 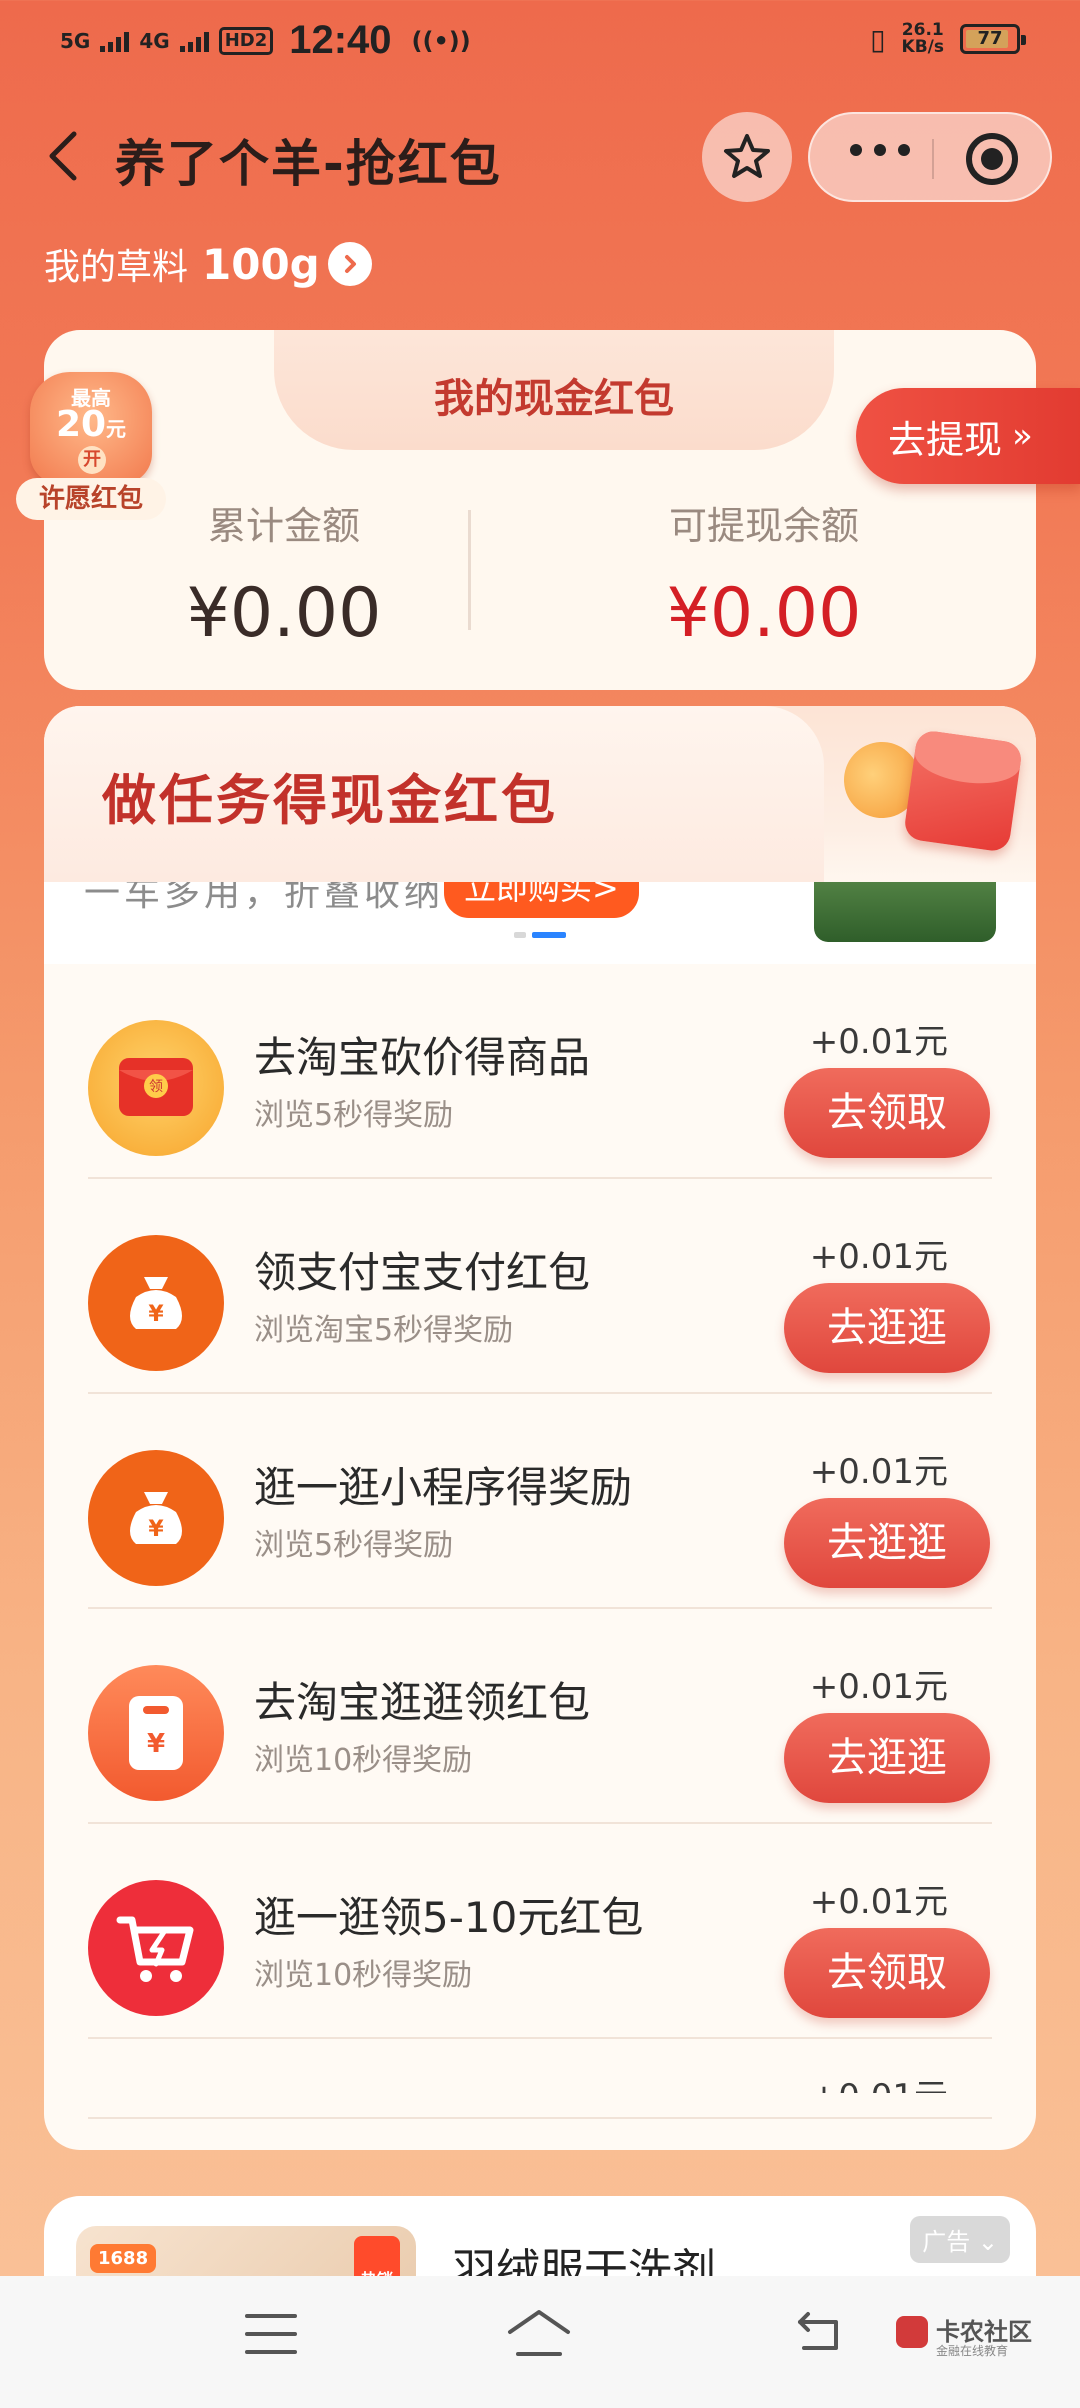 What do you see at coordinates (747, 157) in the screenshot?
I see `favorite-button` at bounding box center [747, 157].